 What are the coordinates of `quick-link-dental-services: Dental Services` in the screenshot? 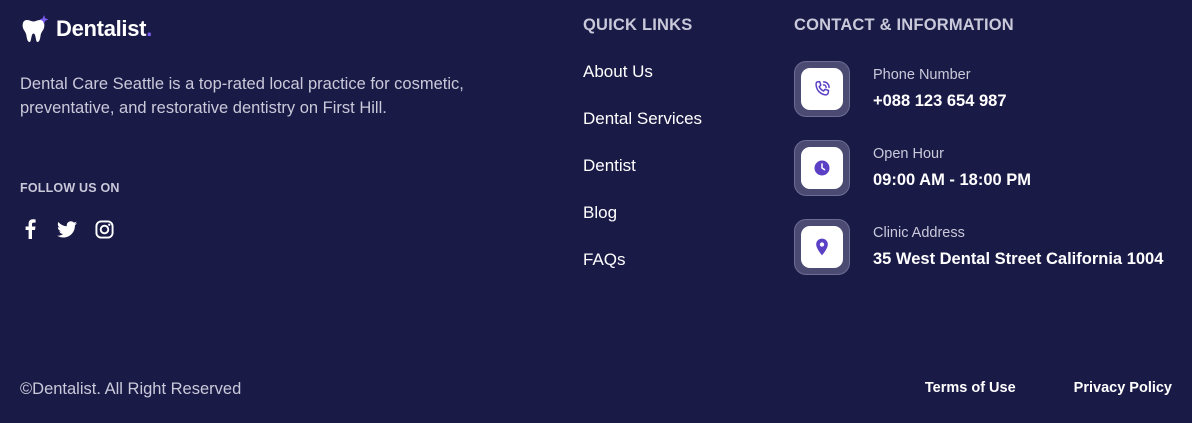 It's located at (642, 118).